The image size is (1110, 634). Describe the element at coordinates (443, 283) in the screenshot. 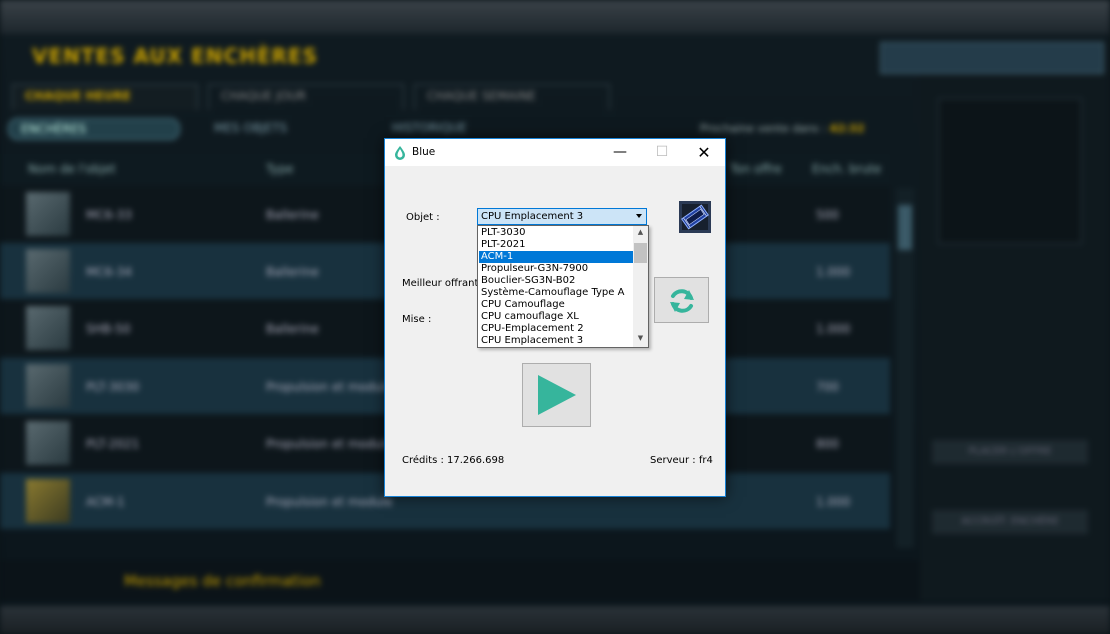

I see `best-bidder-label: Meilleur offrant :` at that location.